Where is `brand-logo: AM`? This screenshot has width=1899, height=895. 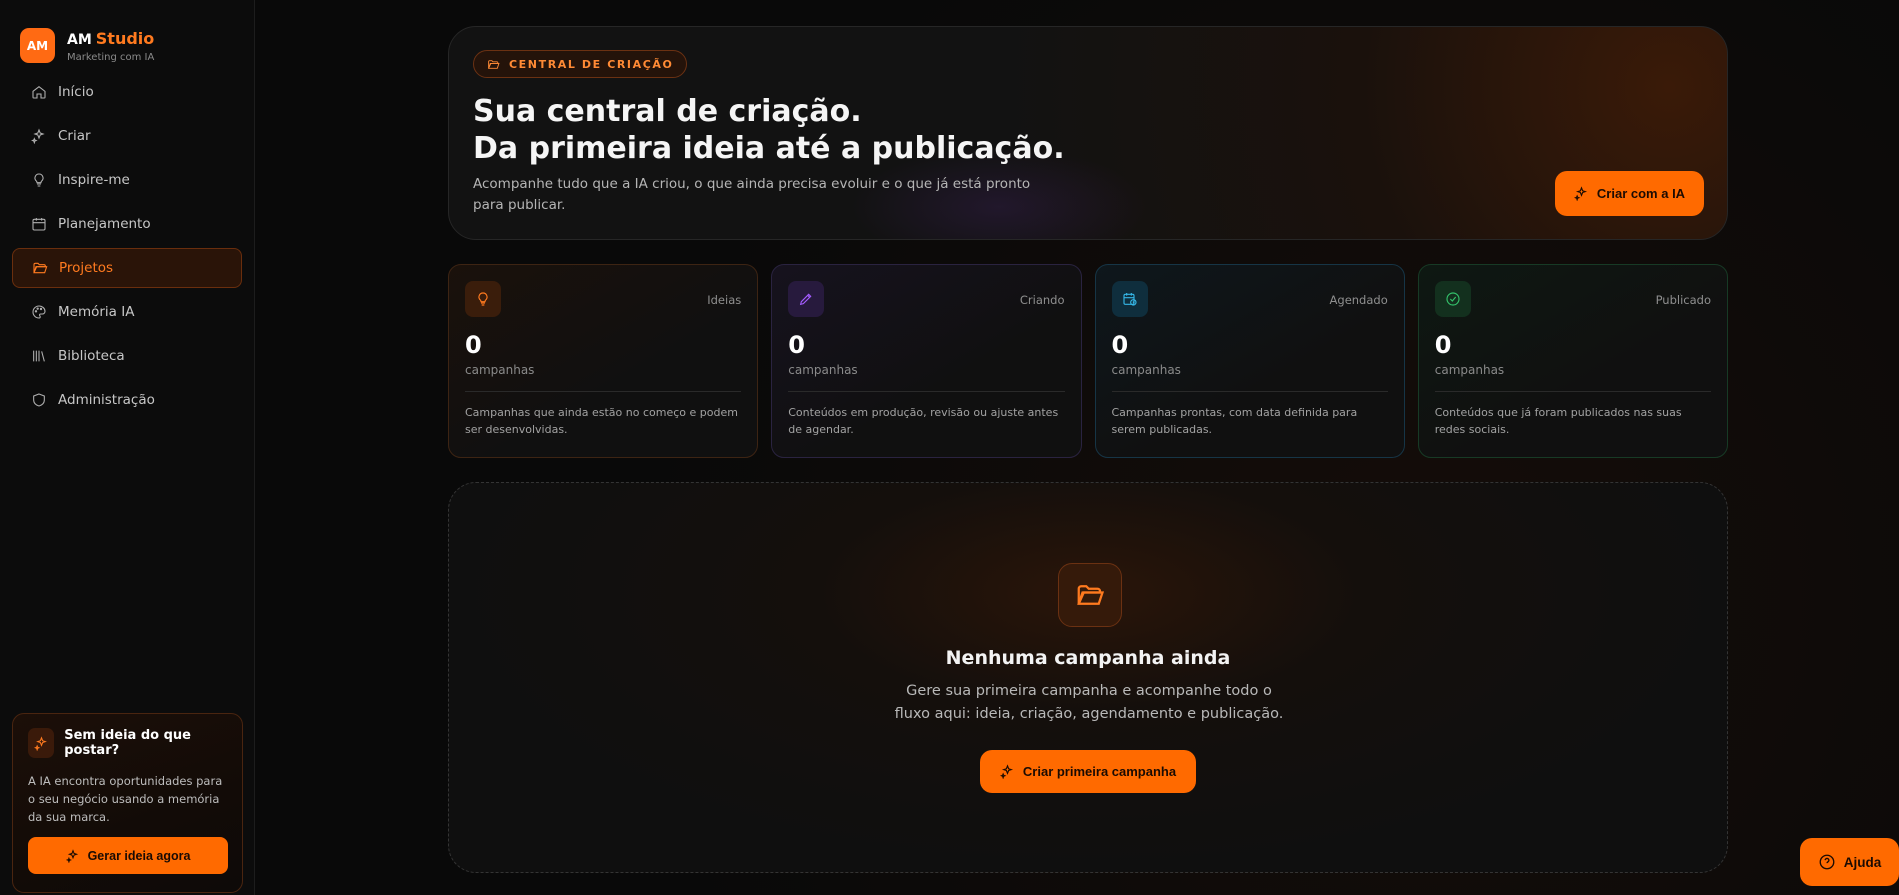
brand-logo: AM is located at coordinates (37, 45).